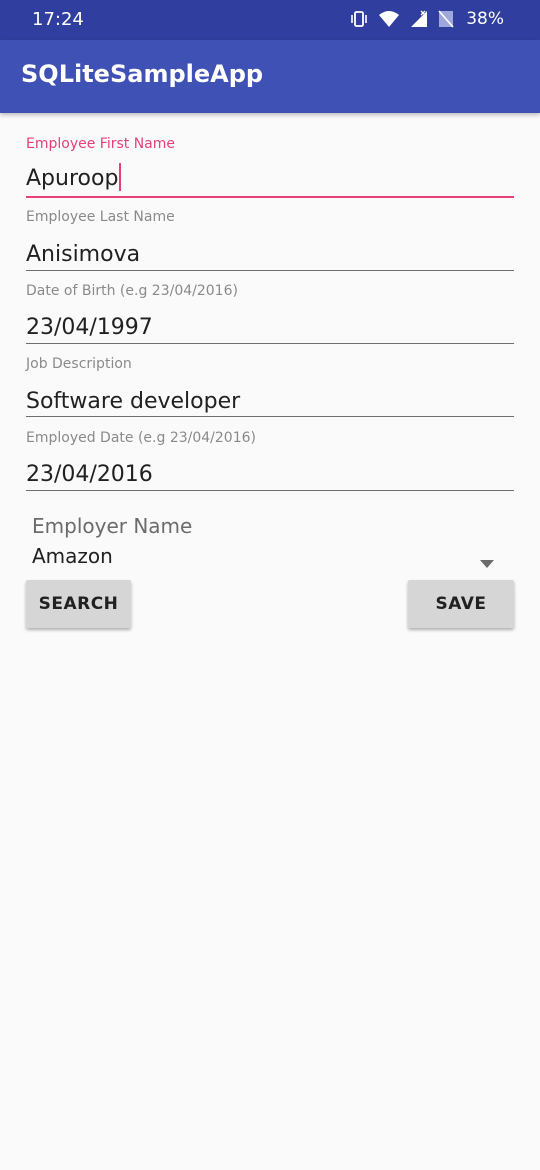 The image size is (540, 1170). Describe the element at coordinates (270, 255) in the screenshot. I see `last-name-input: Anisimova` at that location.